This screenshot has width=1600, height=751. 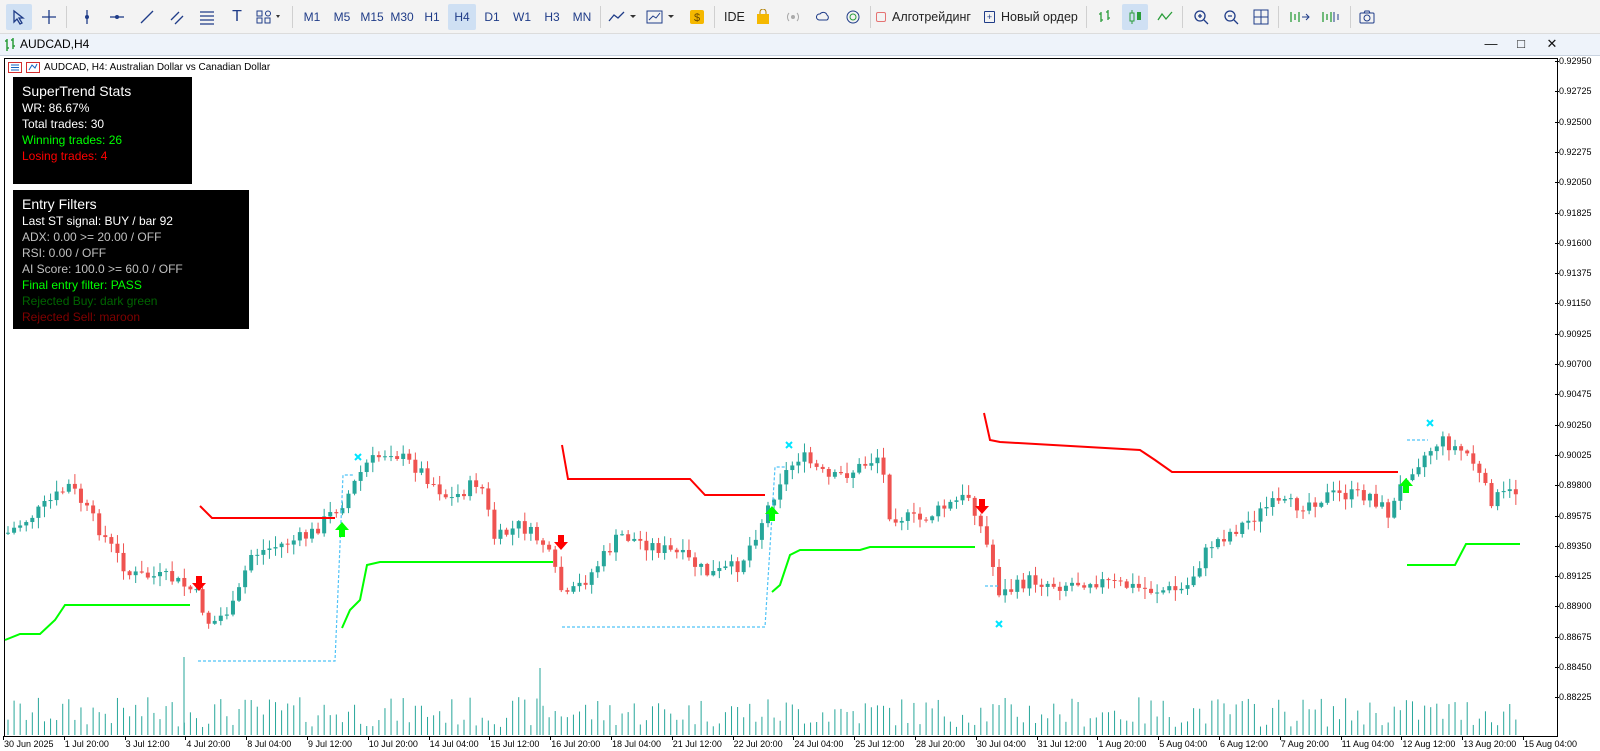 I want to click on one-click-trading-icon, so click(x=15, y=67).